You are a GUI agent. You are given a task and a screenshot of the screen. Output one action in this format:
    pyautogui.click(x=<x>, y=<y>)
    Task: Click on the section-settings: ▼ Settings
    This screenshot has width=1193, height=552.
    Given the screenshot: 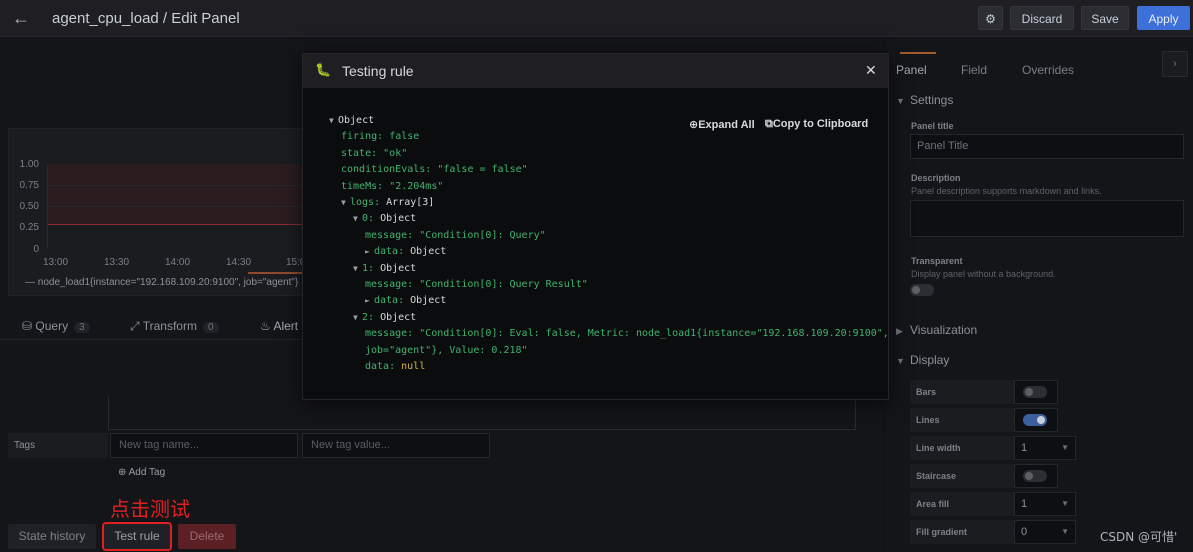 What is the action you would take?
    pyautogui.click(x=924, y=100)
    